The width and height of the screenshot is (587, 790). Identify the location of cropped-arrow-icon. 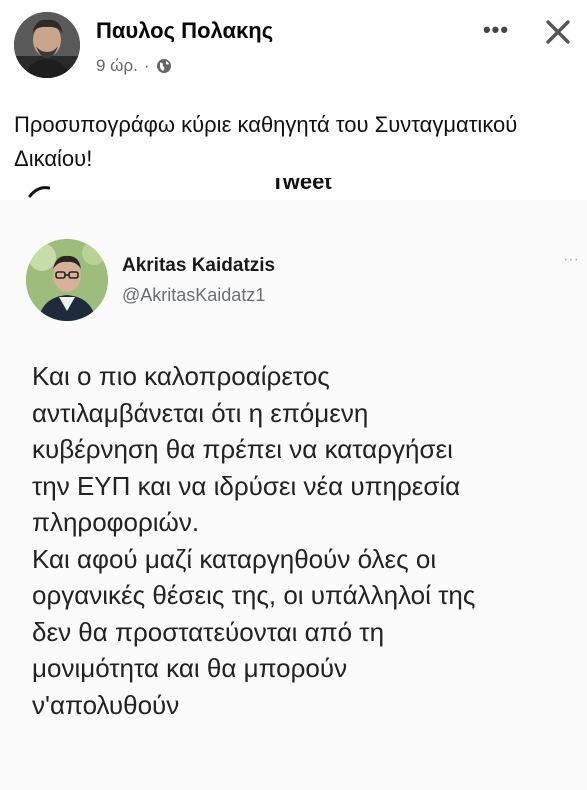
(39, 192).